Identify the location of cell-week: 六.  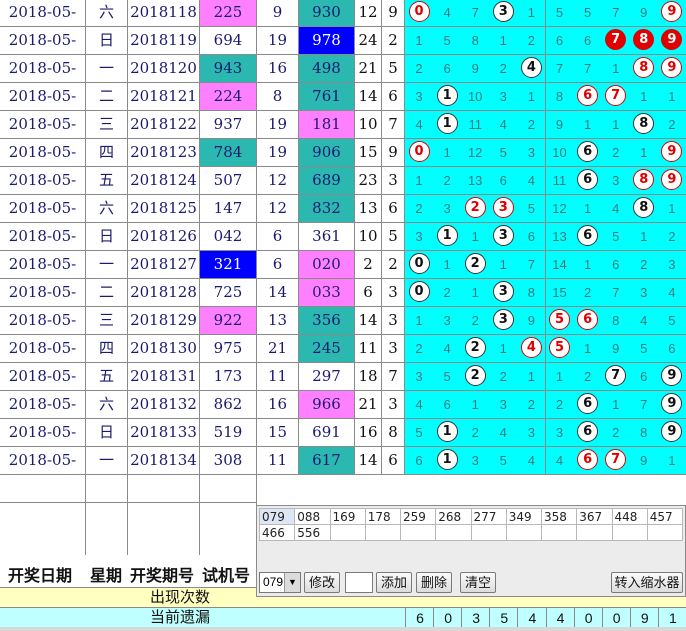
(107, 209).